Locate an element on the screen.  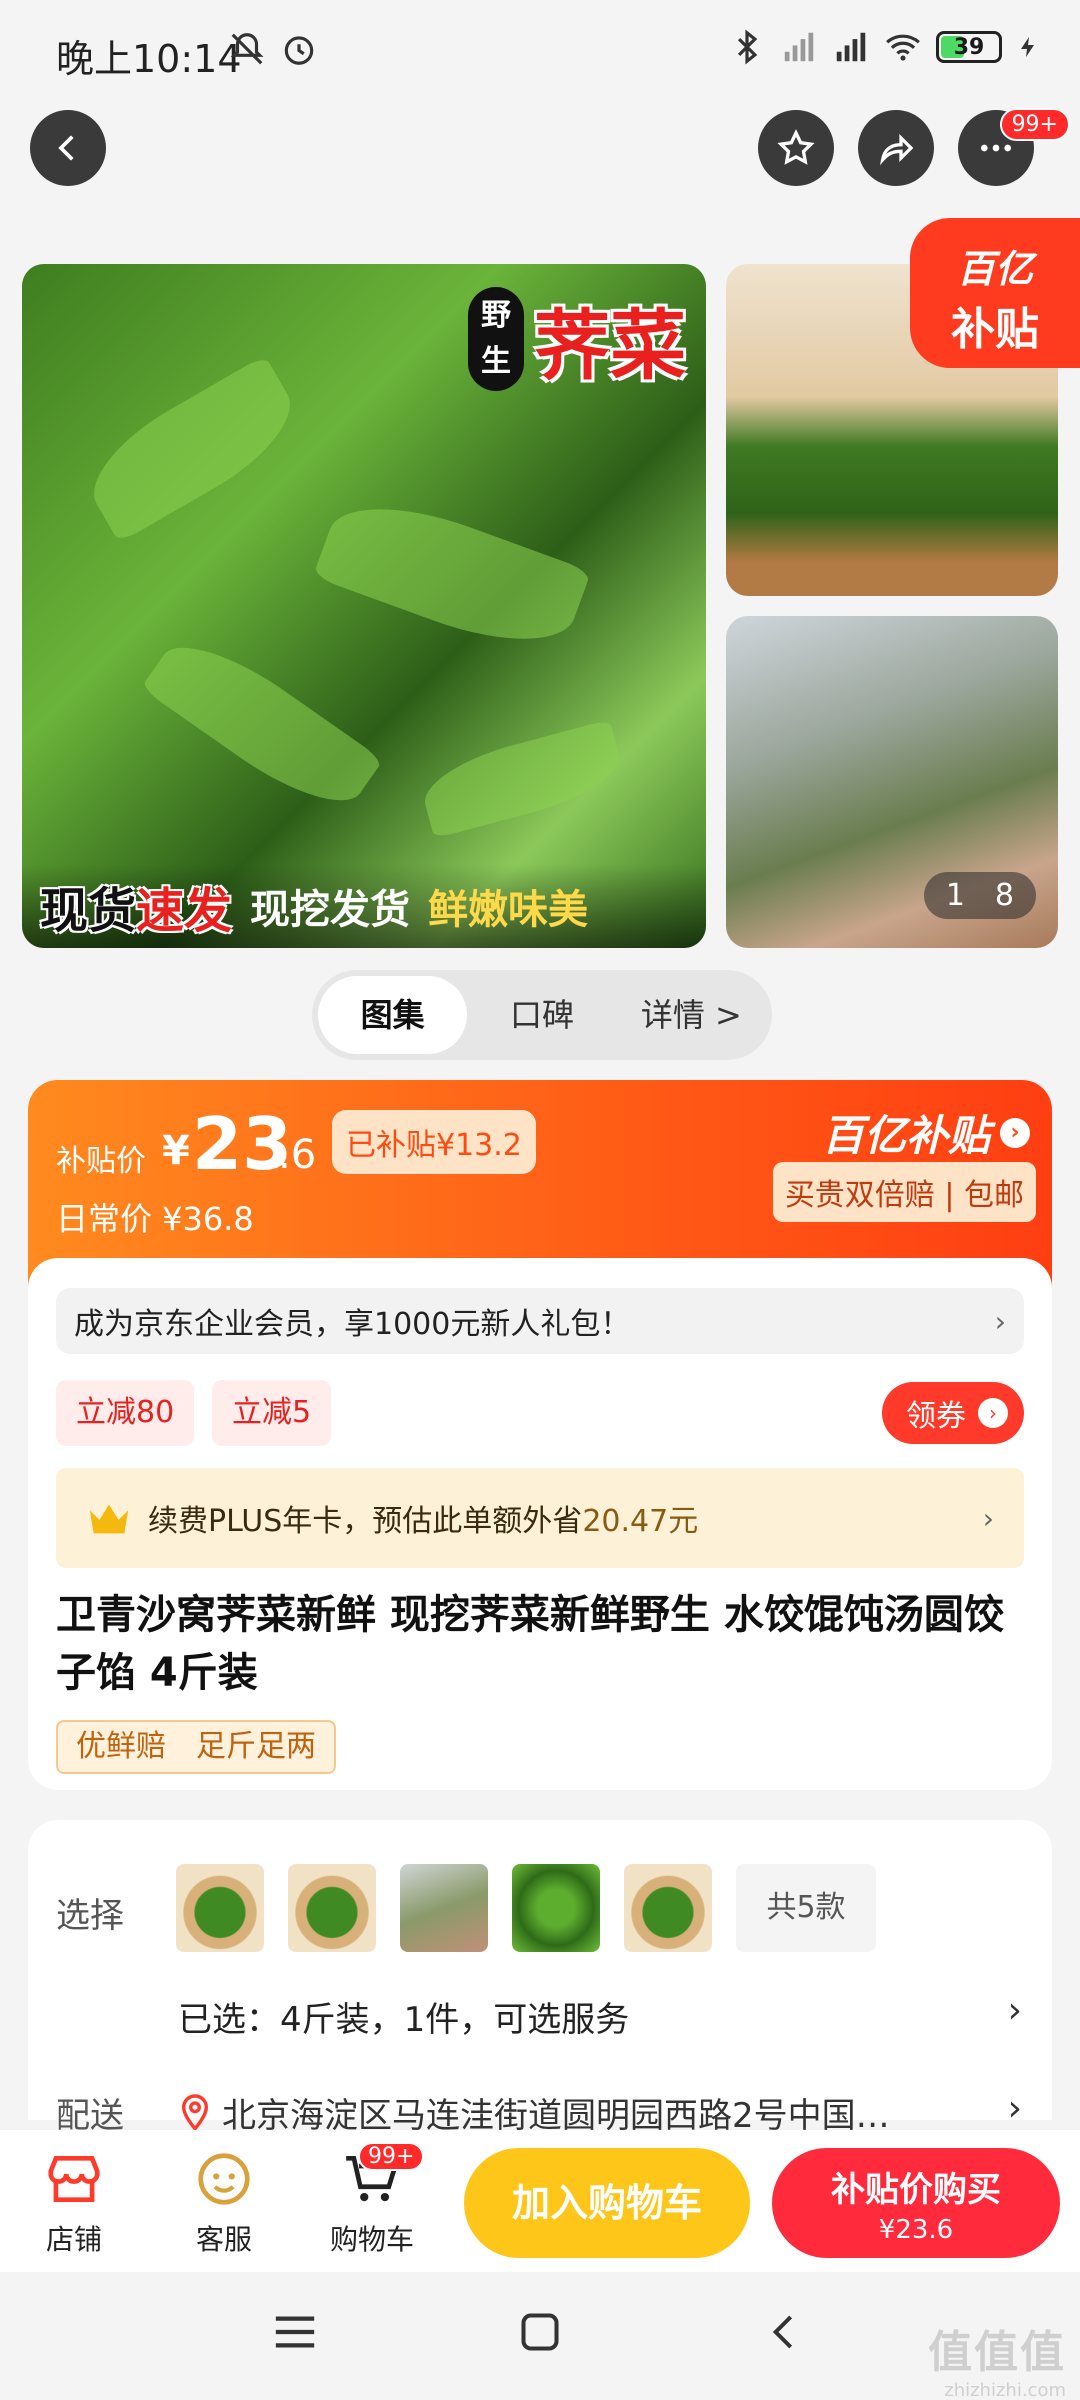
price-currency: ¥ is located at coordinates (176, 1151).